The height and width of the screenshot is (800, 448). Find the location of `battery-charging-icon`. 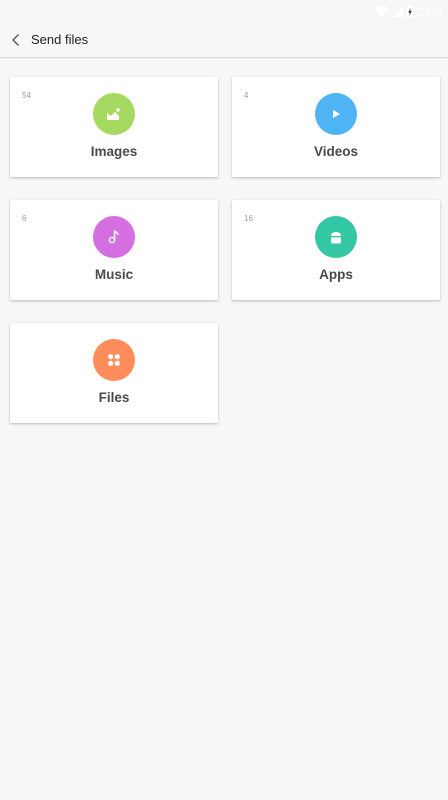

battery-charging-icon is located at coordinates (410, 11).